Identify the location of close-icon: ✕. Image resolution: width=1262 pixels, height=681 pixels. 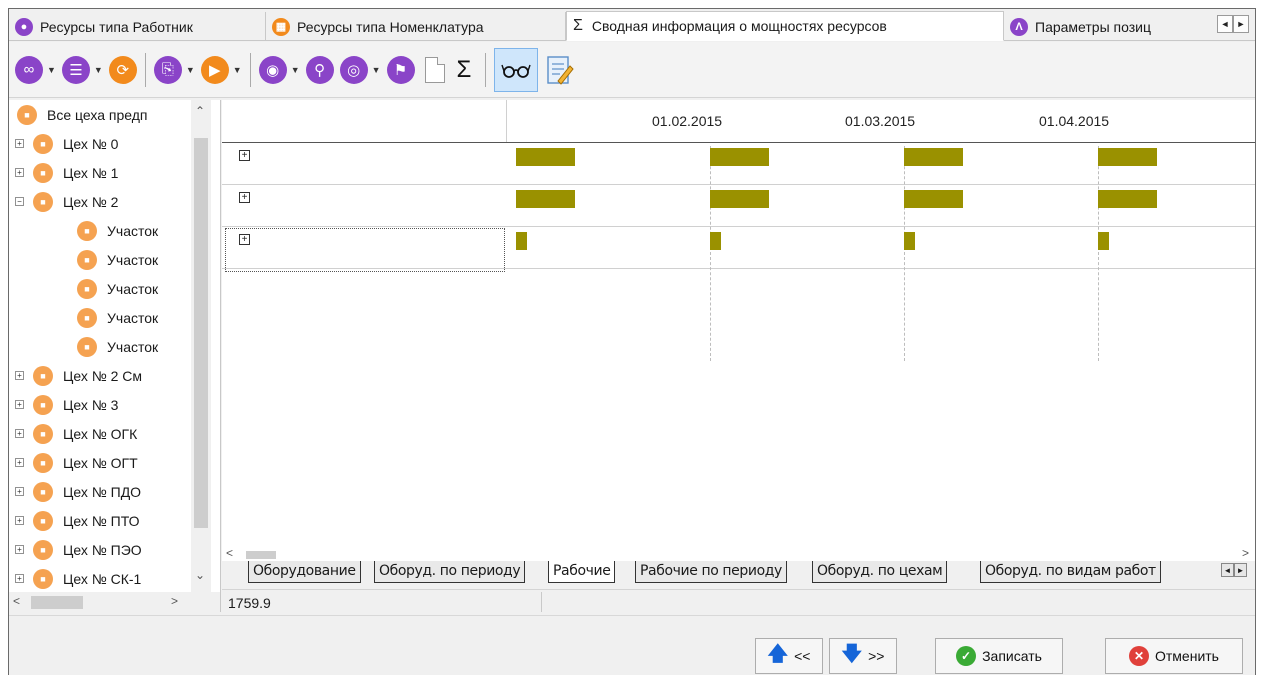
(1139, 656).